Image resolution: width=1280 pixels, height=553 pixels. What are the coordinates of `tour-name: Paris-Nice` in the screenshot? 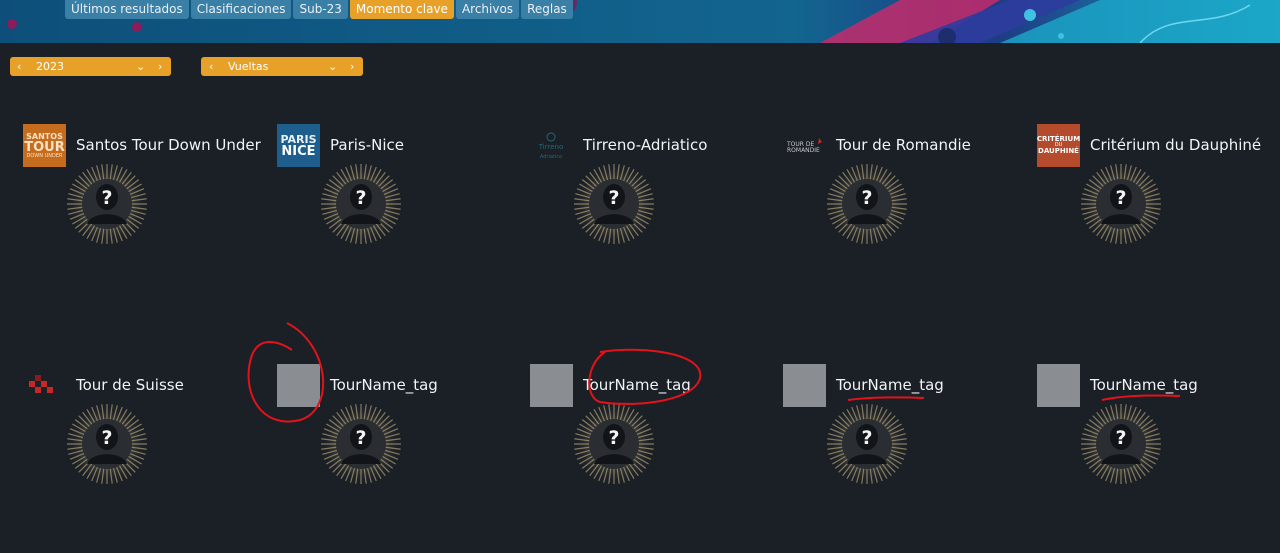 It's located at (367, 145).